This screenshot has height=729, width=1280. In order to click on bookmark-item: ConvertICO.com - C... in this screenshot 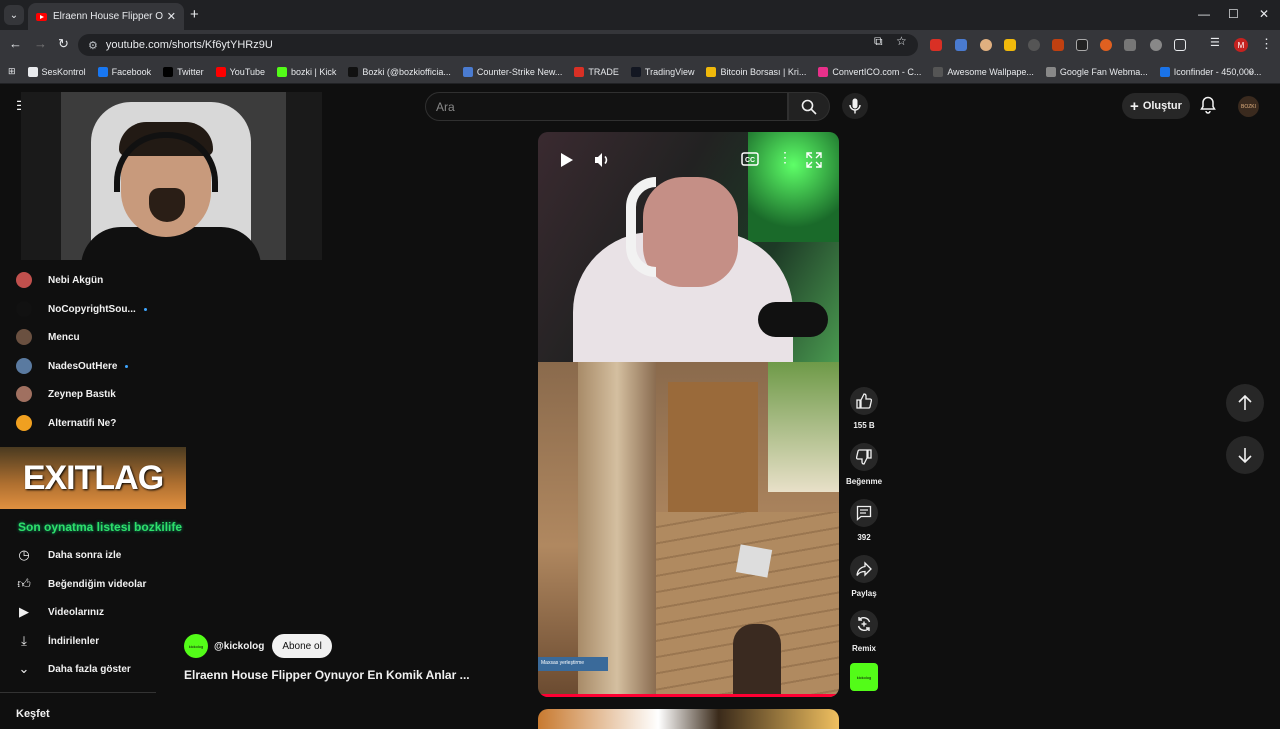, I will do `click(869, 71)`.